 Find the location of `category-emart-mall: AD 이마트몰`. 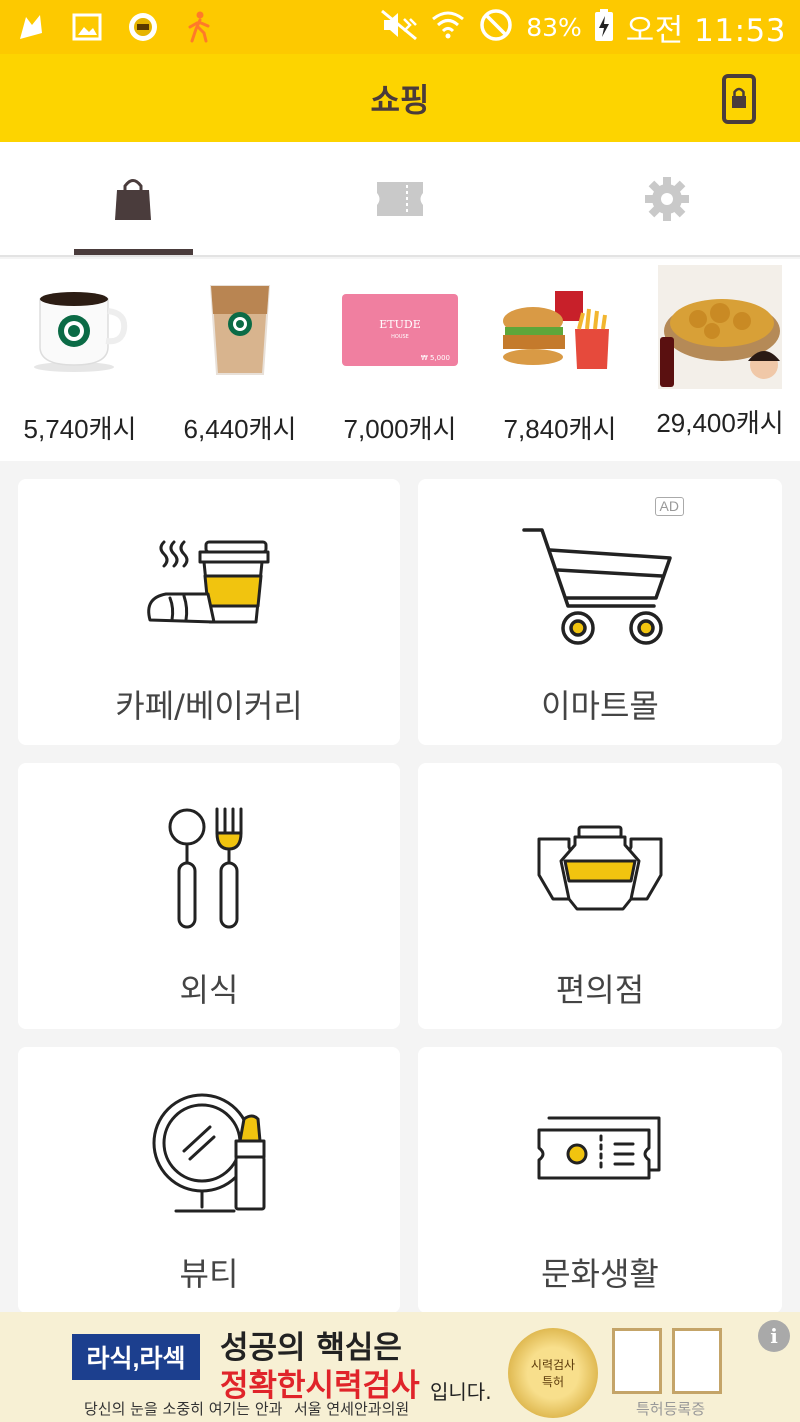

category-emart-mall: AD 이마트몰 is located at coordinates (600, 612).